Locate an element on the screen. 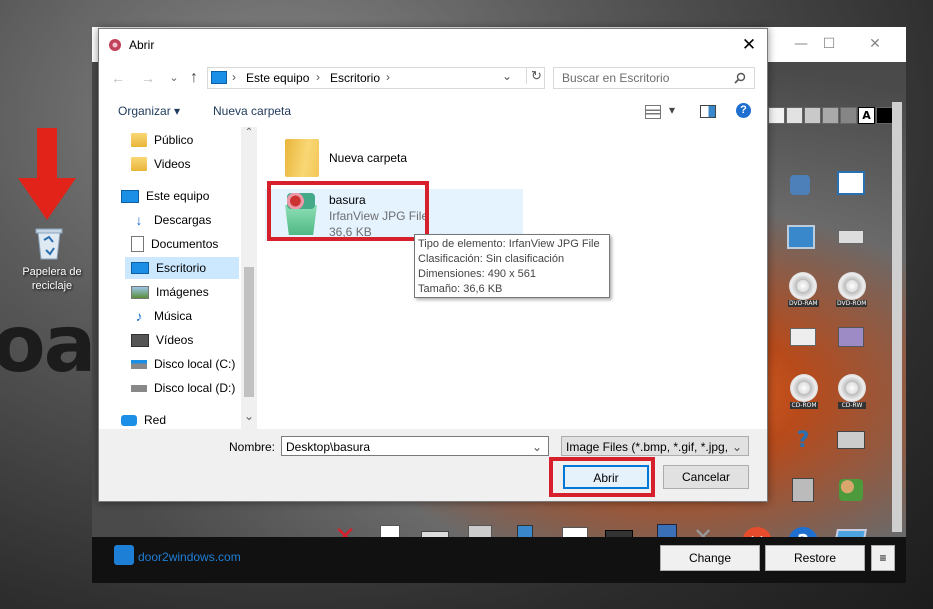  printer-icon is located at coordinates (803, 337).